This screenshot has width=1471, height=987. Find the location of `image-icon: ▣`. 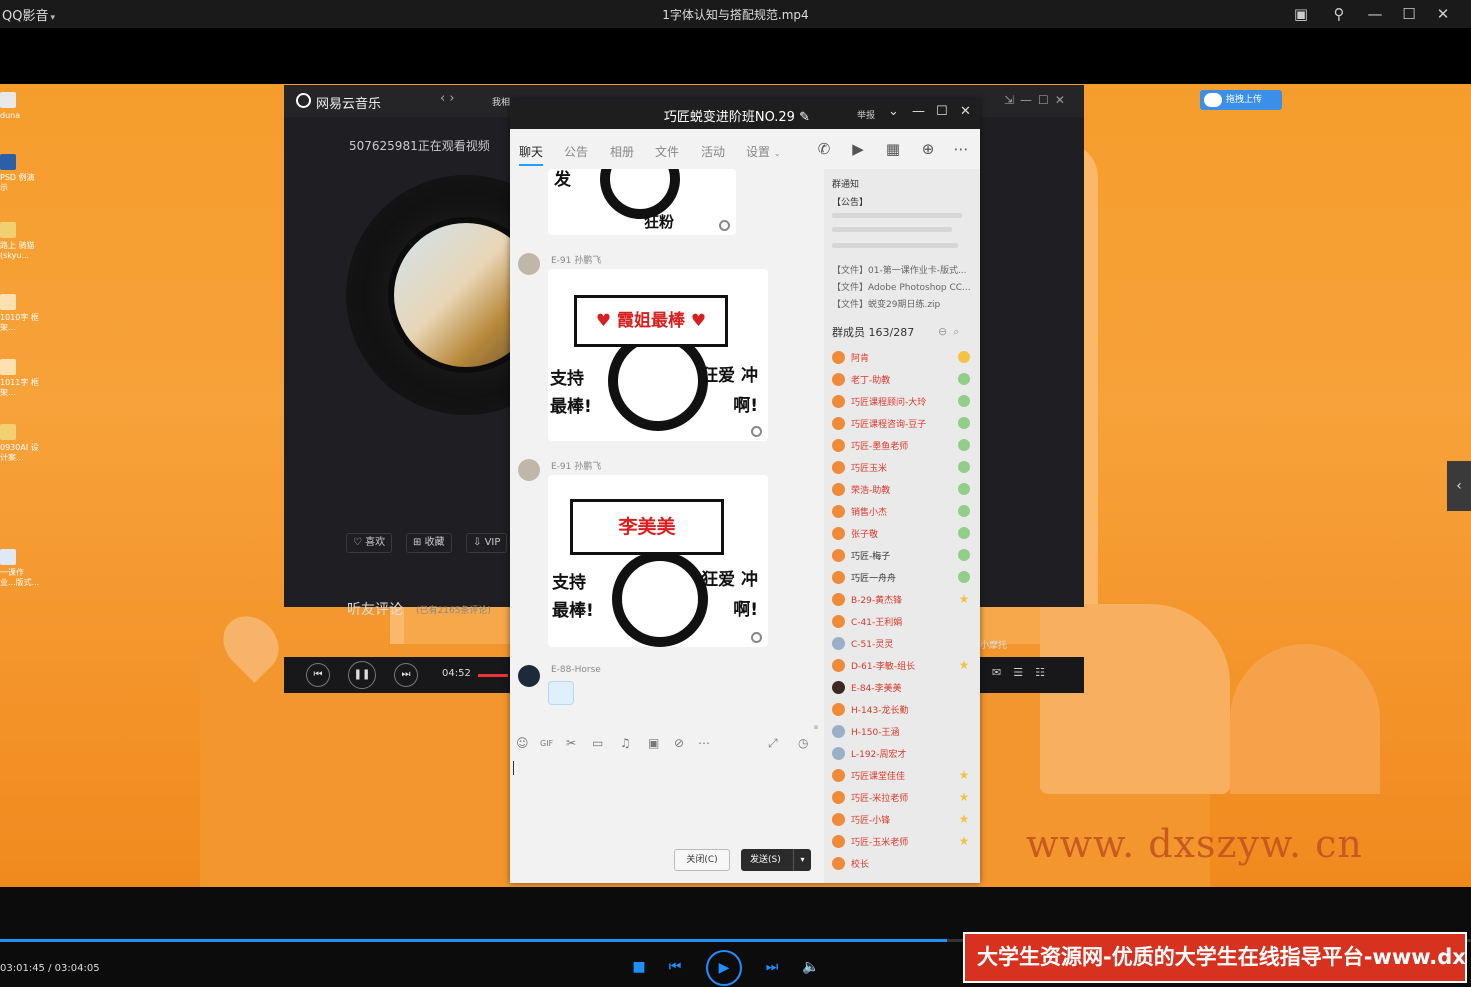

image-icon: ▣ is located at coordinates (653, 743).